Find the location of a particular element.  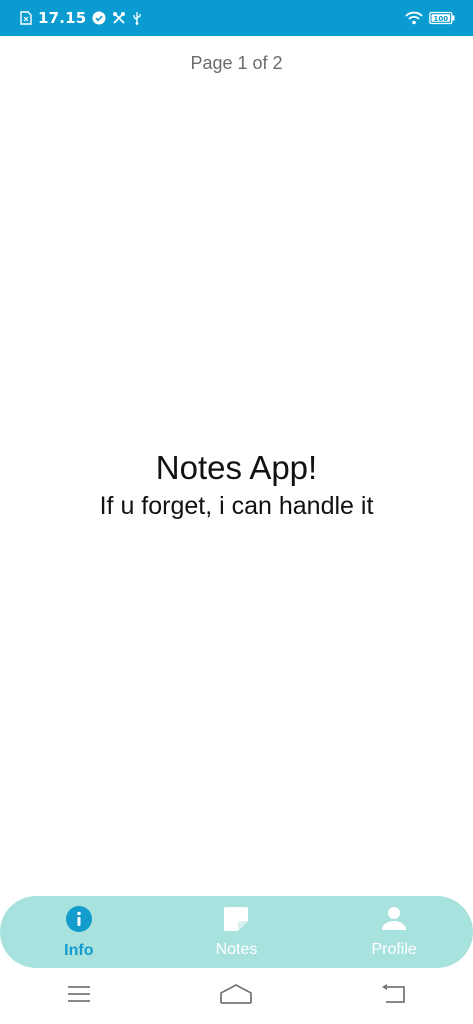

home-icon is located at coordinates (236, 996).